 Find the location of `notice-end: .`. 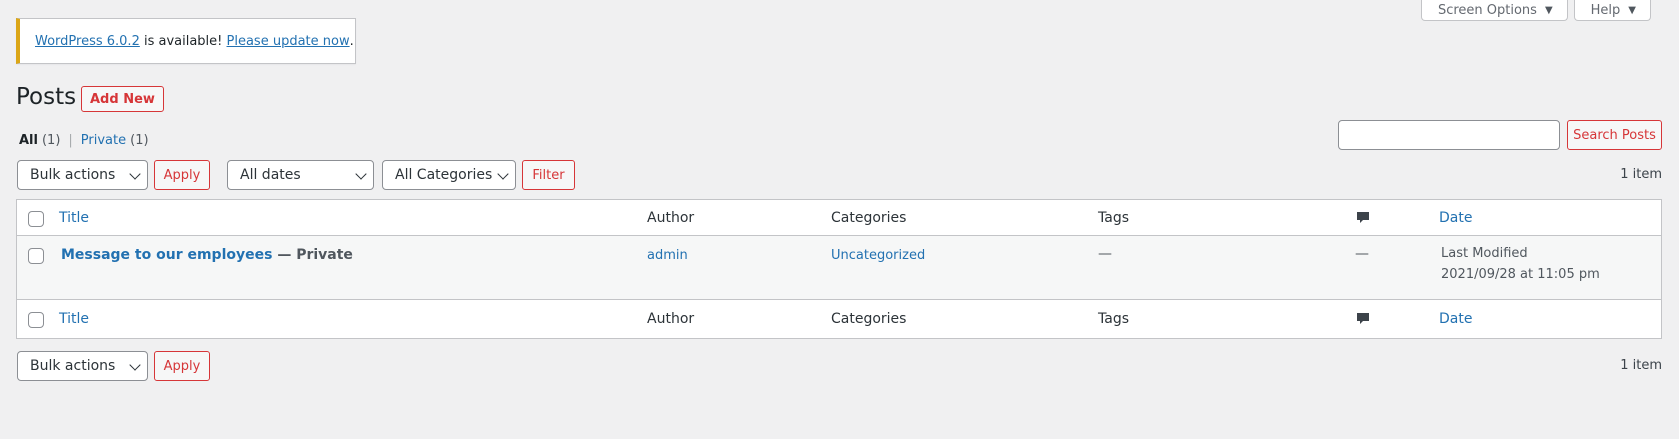

notice-end: . is located at coordinates (351, 41).